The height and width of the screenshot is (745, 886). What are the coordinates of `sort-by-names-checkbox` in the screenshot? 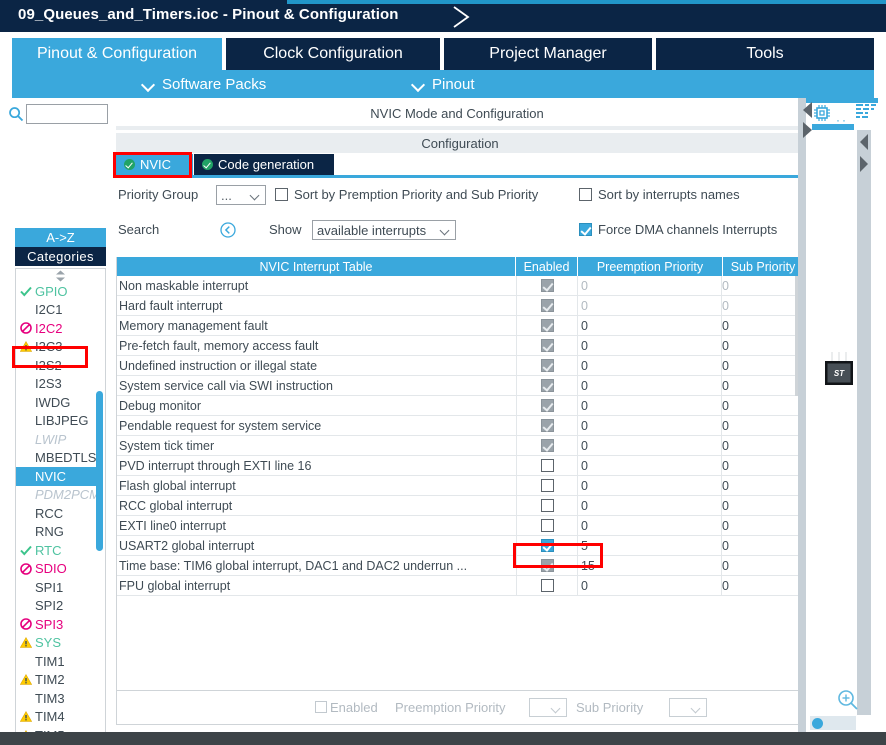 It's located at (585, 194).